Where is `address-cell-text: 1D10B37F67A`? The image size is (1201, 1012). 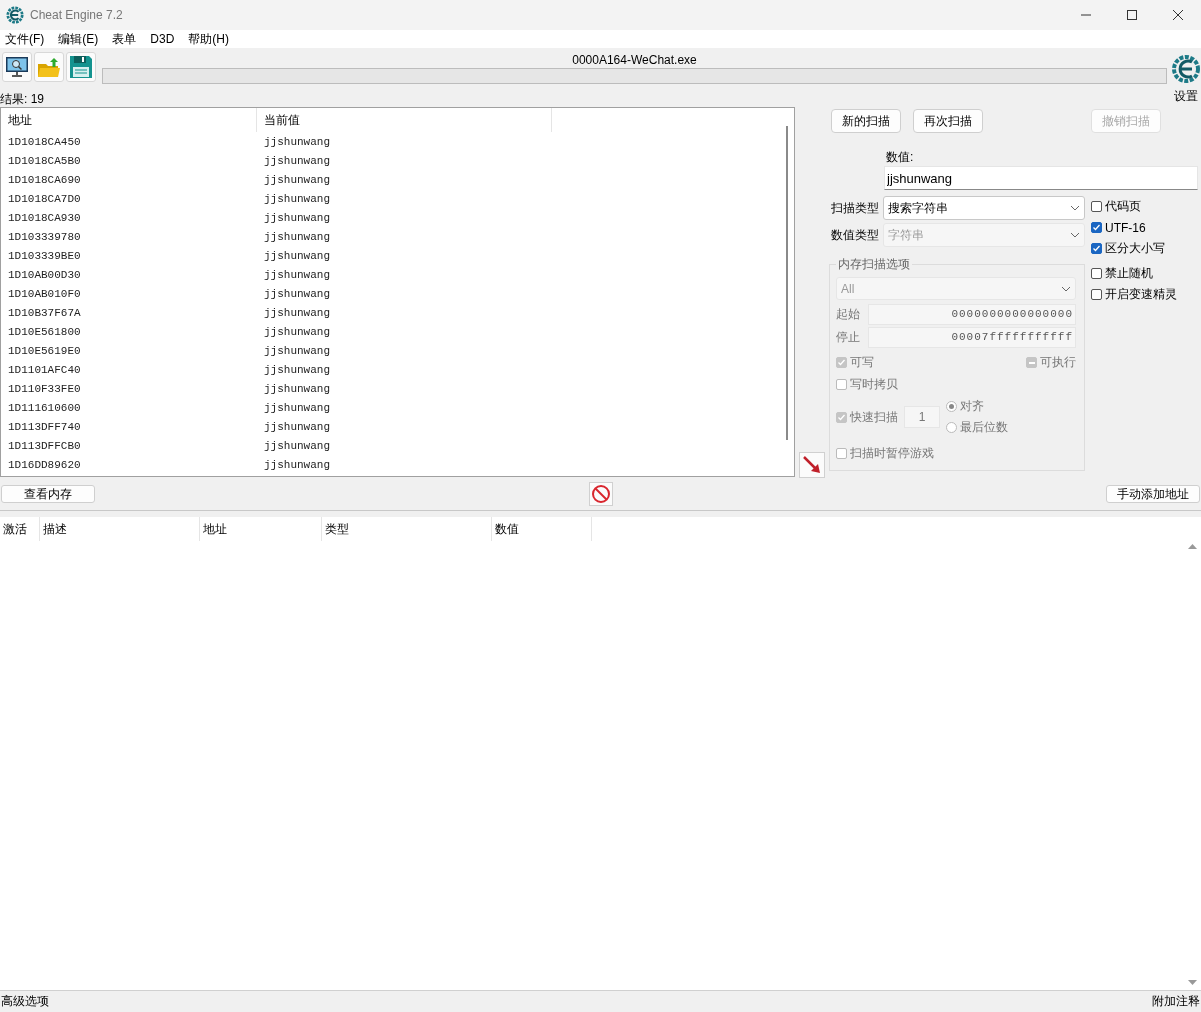
address-cell-text: 1D10B37F67A is located at coordinates (44, 312).